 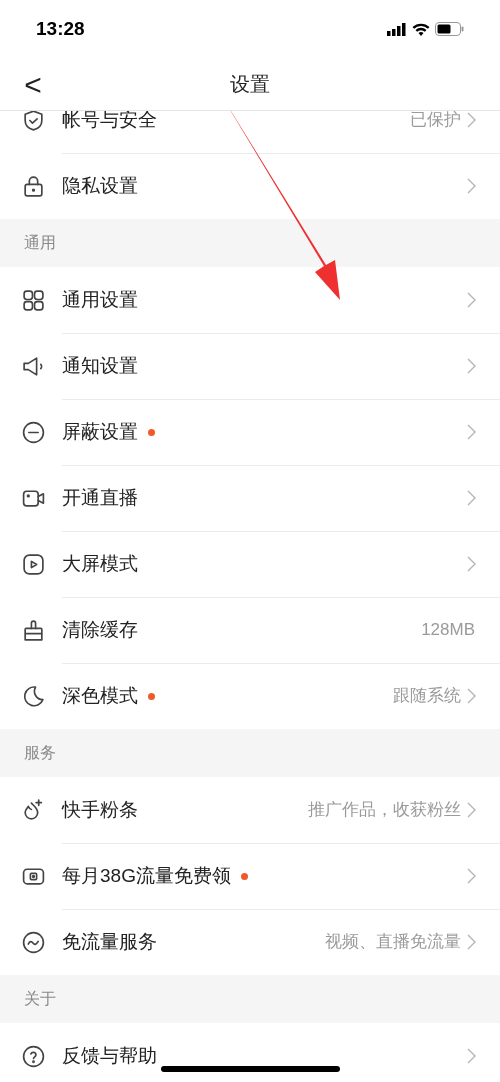 What do you see at coordinates (448, 630) in the screenshot?
I see `row-value: 128MB` at bounding box center [448, 630].